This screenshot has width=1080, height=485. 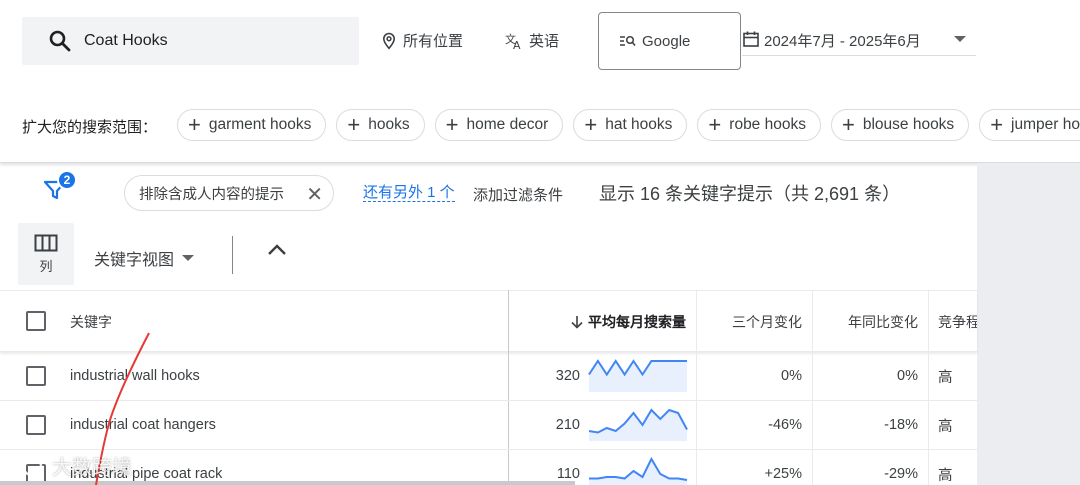 What do you see at coordinates (67, 180) in the screenshot?
I see `filter-count-badge: 2` at bounding box center [67, 180].